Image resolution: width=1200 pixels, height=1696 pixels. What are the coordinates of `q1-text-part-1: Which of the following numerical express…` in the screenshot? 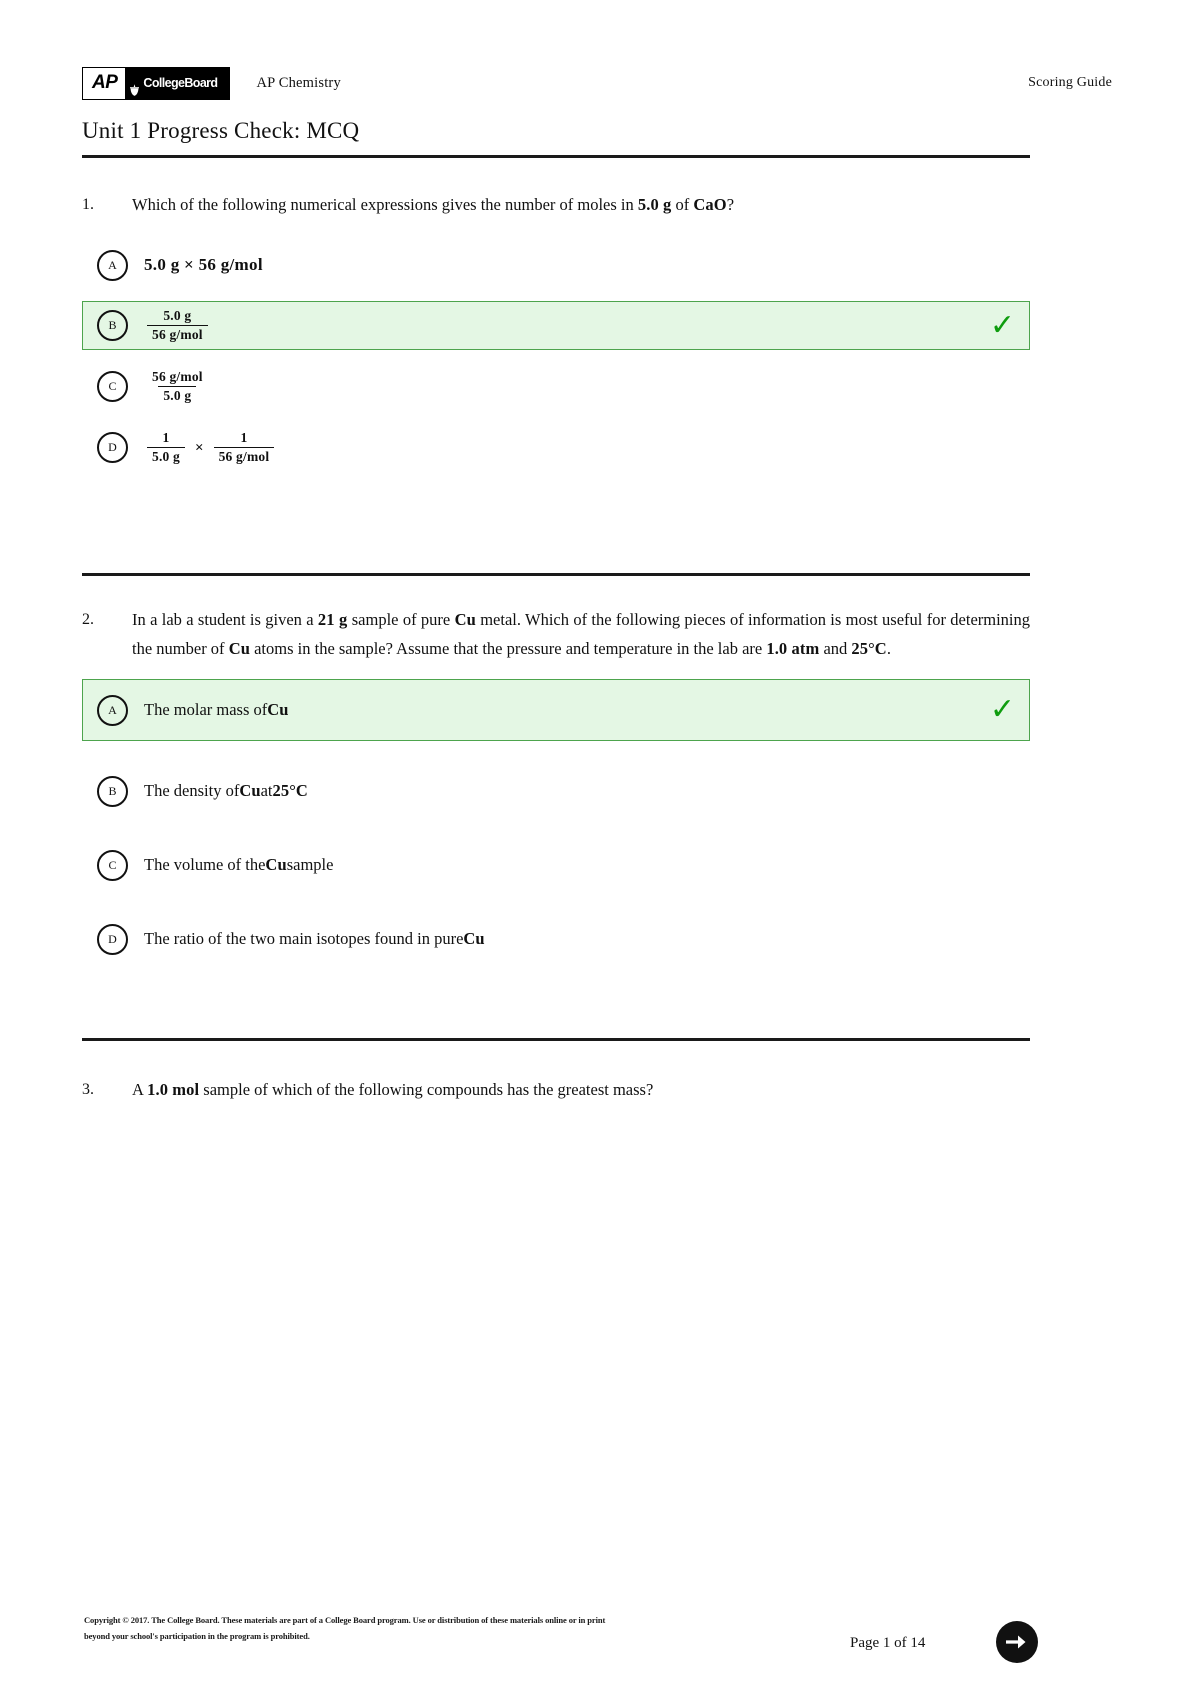 It's located at (385, 204).